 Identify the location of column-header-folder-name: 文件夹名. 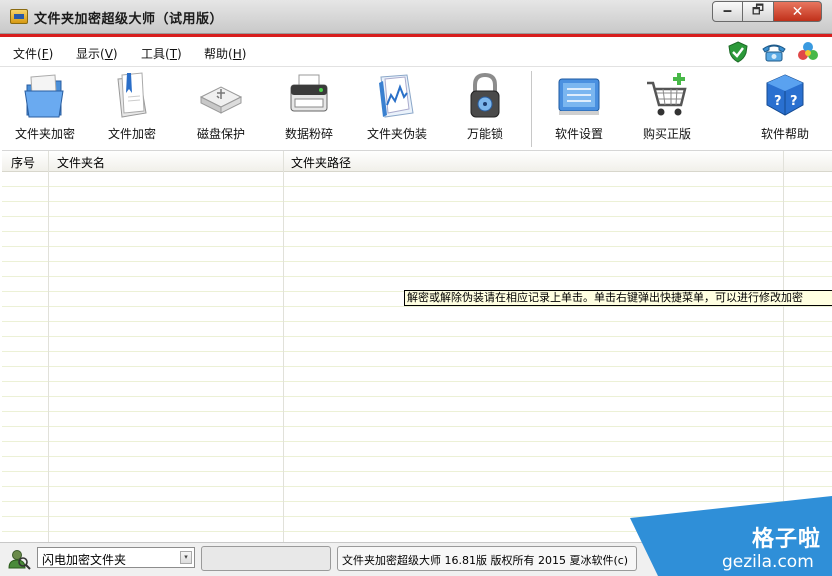
(81, 162).